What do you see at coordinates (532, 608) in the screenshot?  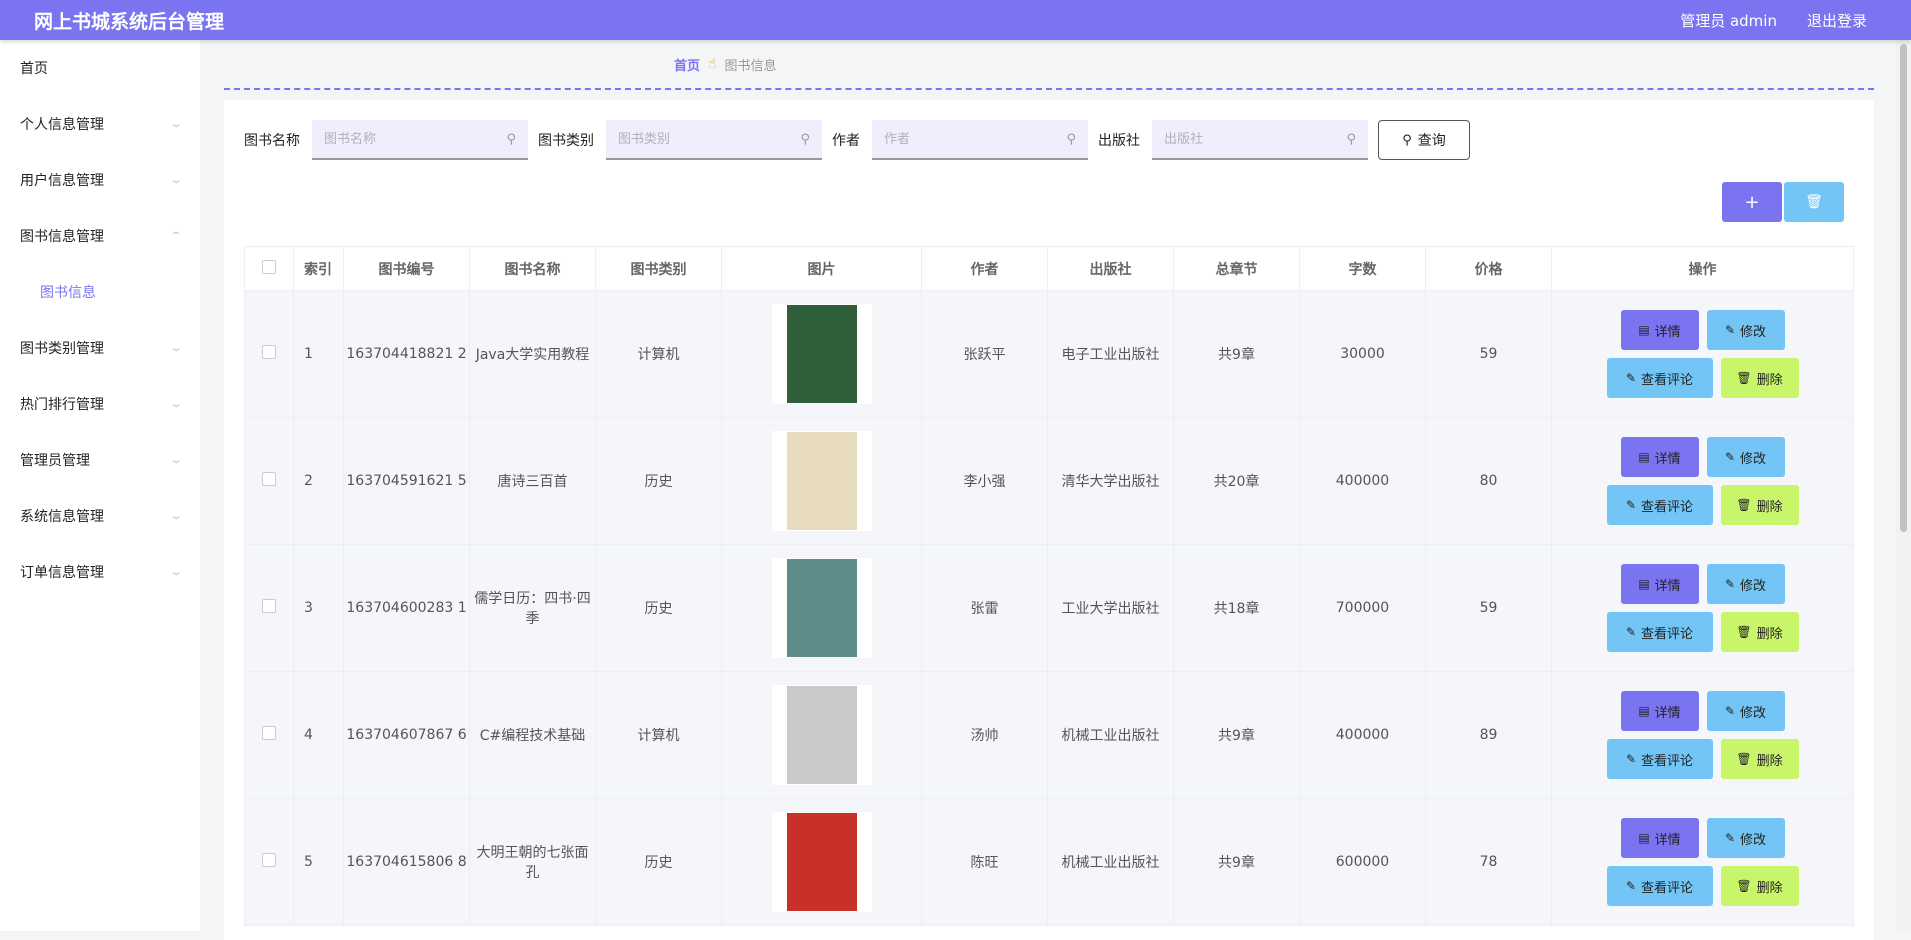 I see `cell-name: 儒学日历：四书·四季` at bounding box center [532, 608].